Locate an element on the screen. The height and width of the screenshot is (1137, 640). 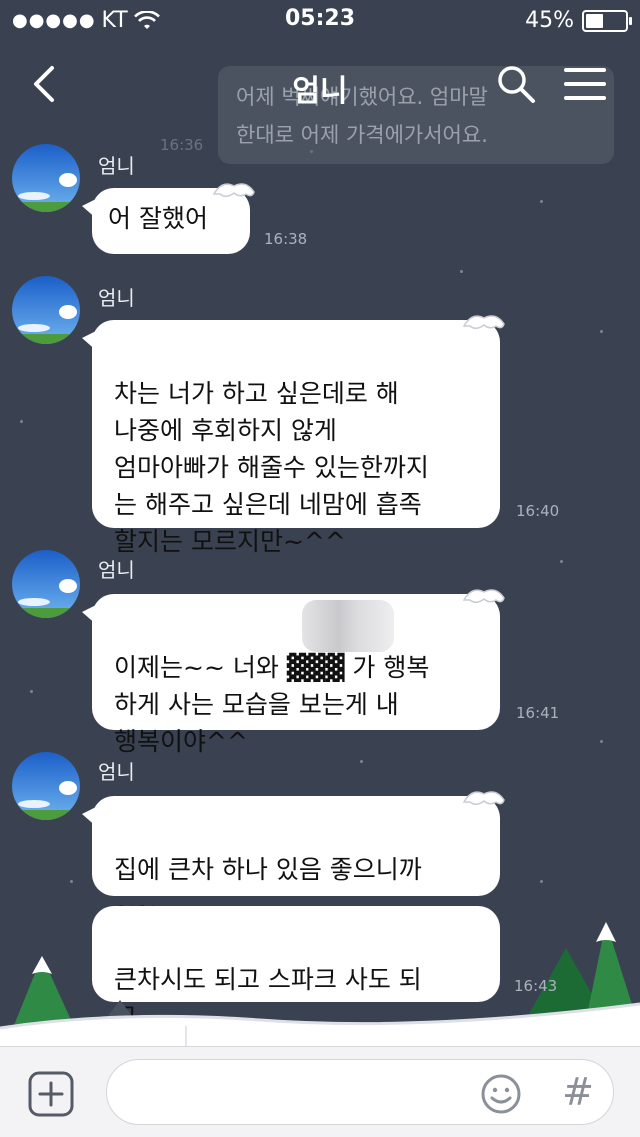
message-text: 이제는~~ 너와 ▓▓▓ 가 행복 하게 사는 모습을 보는게 내 행복이야^^ is located at coordinates (272, 704).